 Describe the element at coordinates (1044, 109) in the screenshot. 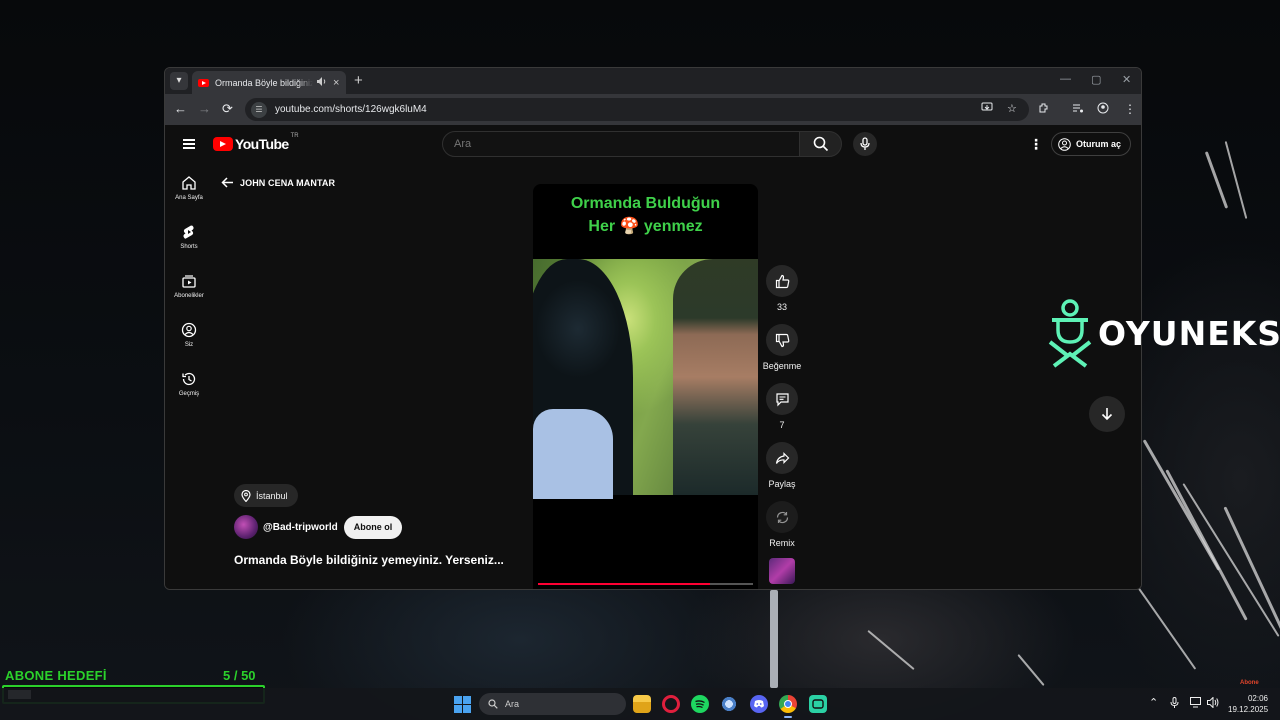

I see `extensions-icon` at that location.